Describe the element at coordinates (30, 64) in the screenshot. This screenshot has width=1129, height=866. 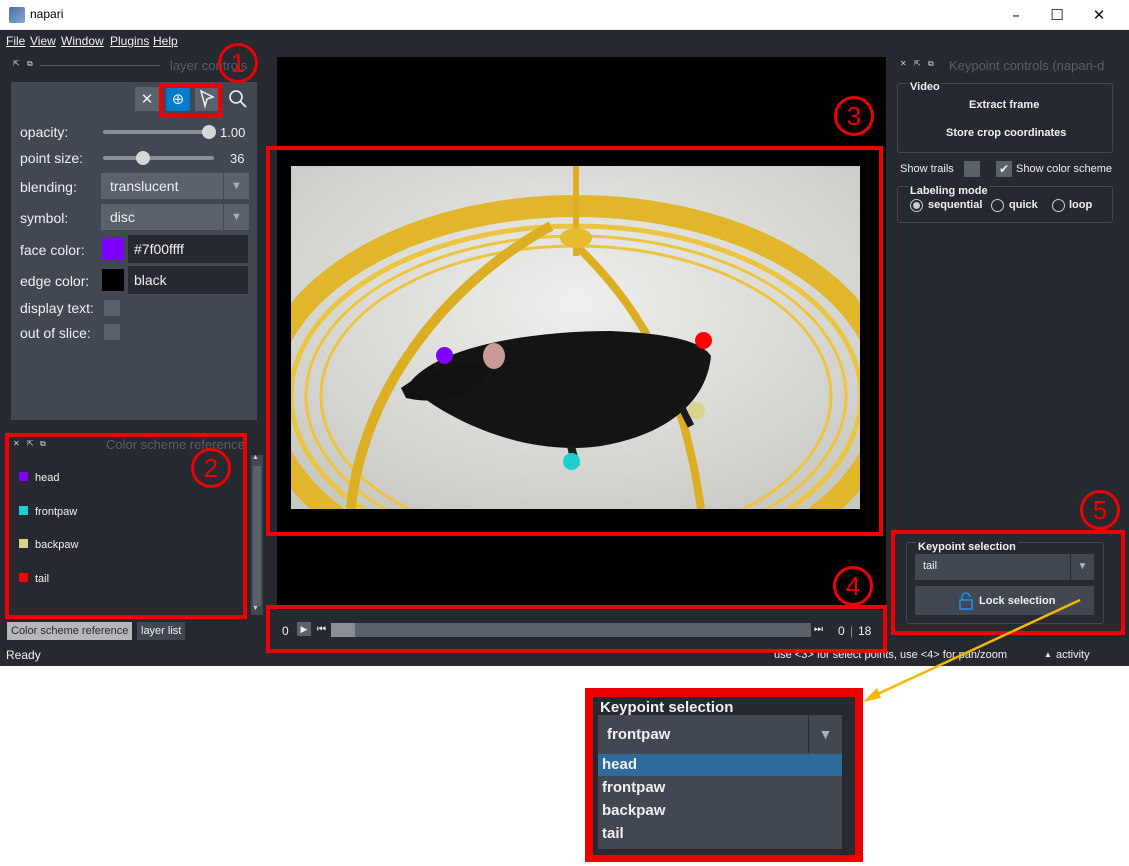
I see `dock-close-icon: ⧉` at that location.